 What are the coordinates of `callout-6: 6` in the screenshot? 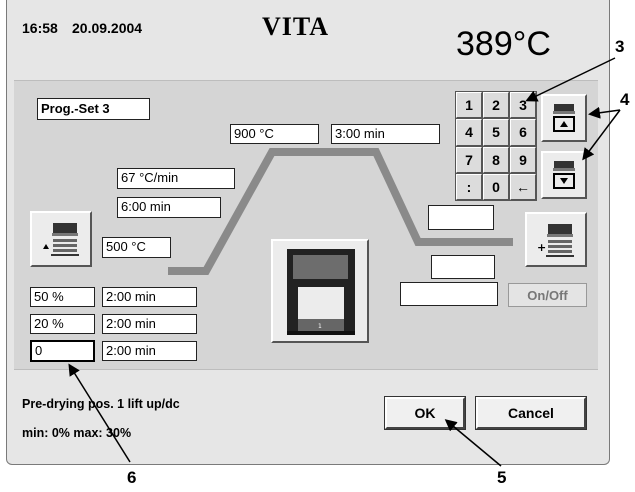 It's located at (132, 477).